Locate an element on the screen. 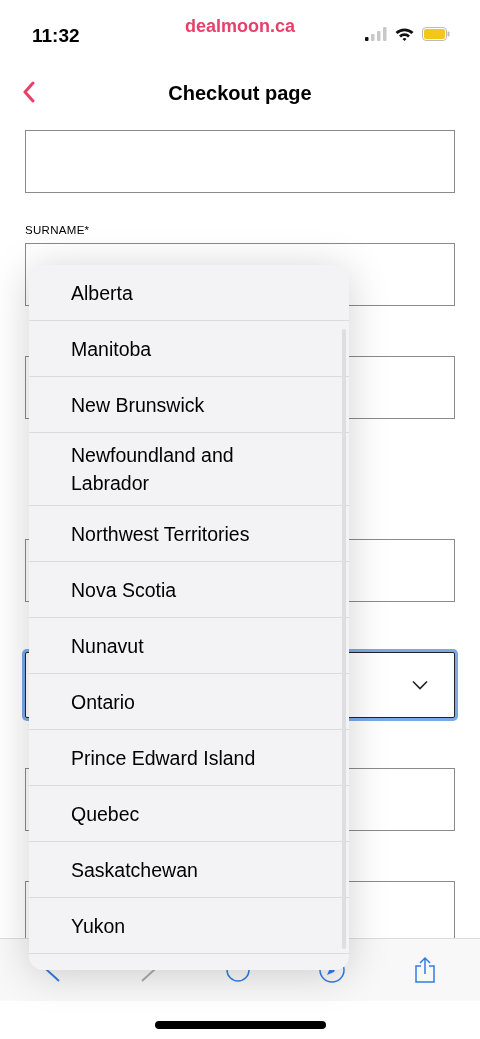 The width and height of the screenshot is (480, 1039). back-icon is located at coordinates (29, 92).